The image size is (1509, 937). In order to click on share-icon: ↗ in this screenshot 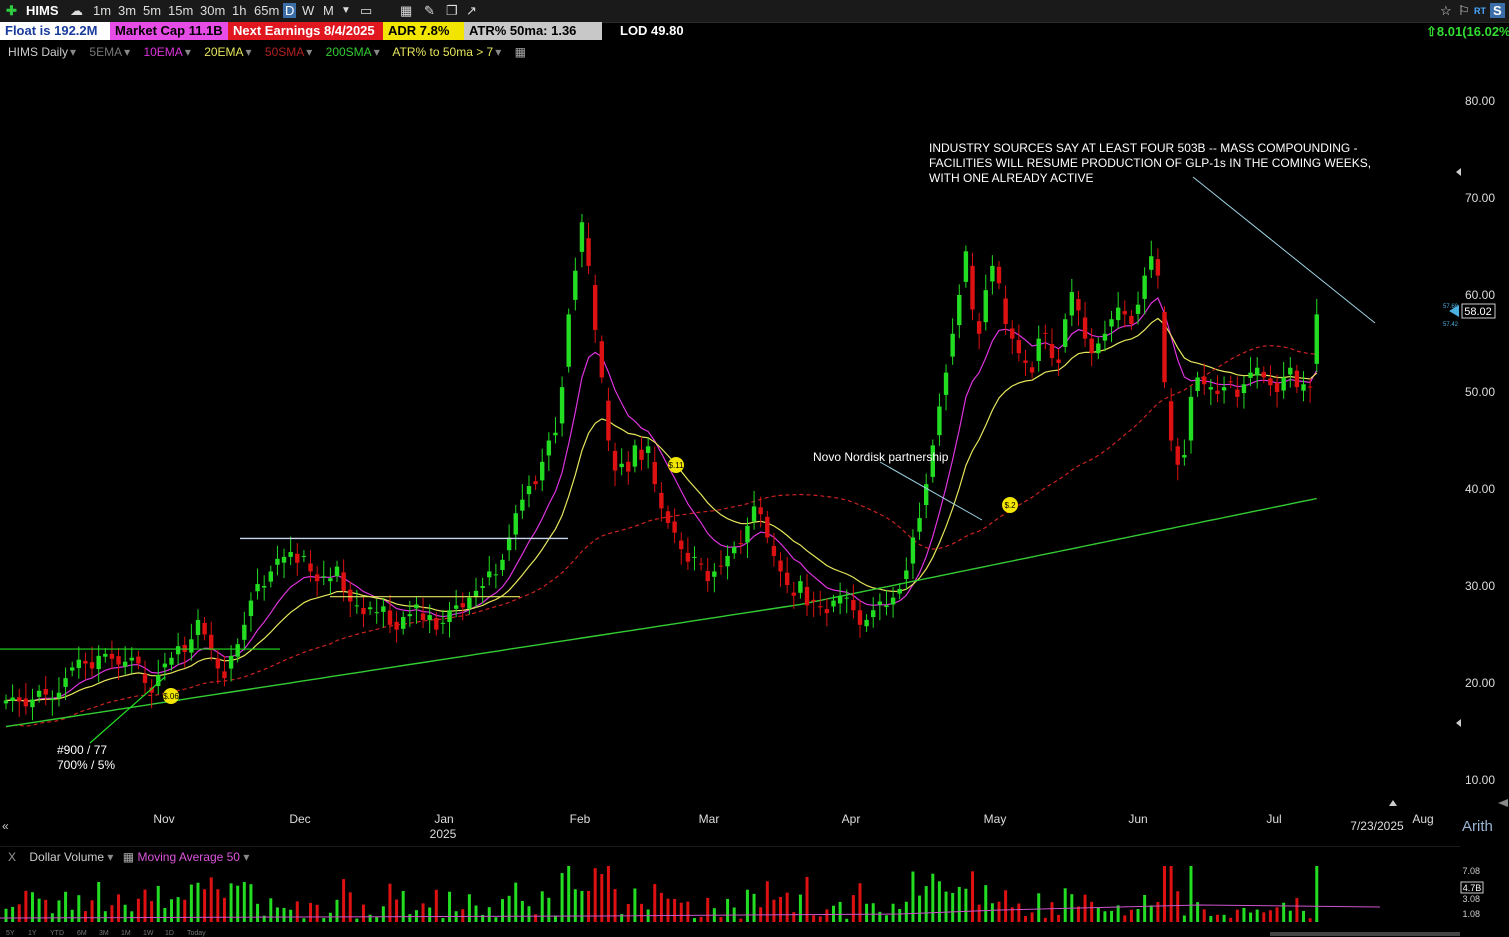, I will do `click(471, 11)`.